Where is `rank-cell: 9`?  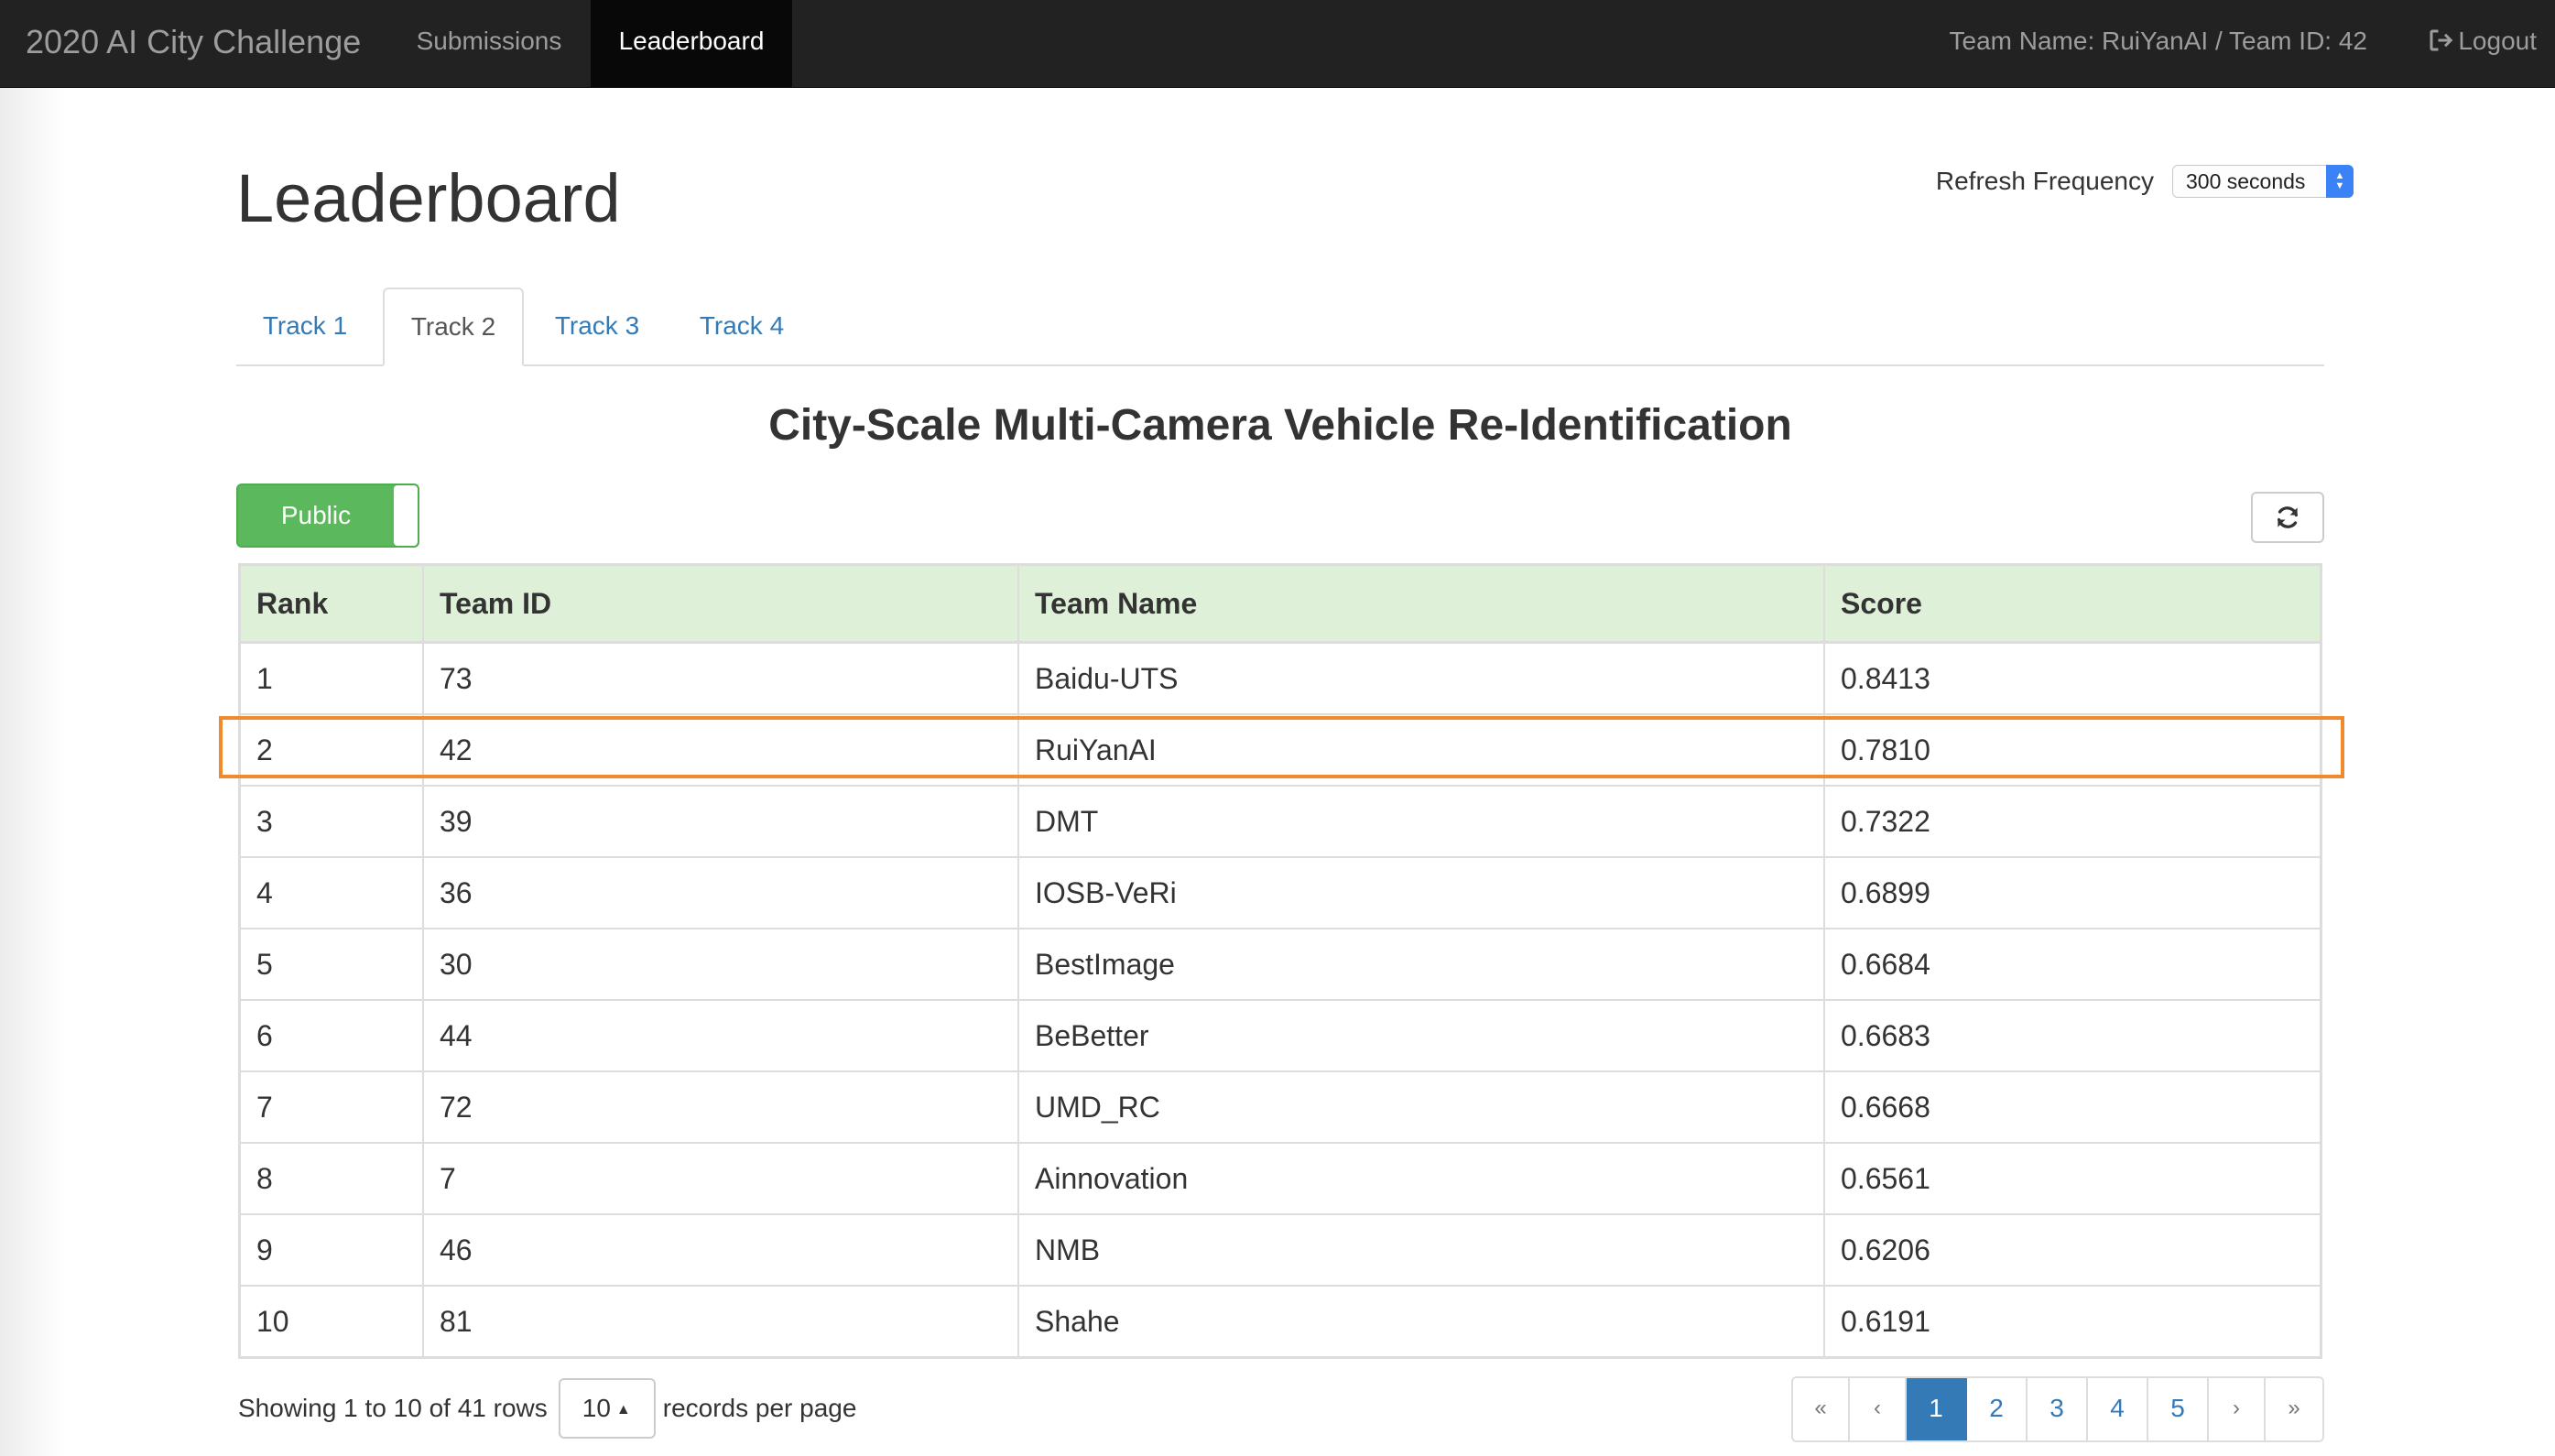
rank-cell: 9 is located at coordinates (332, 1250).